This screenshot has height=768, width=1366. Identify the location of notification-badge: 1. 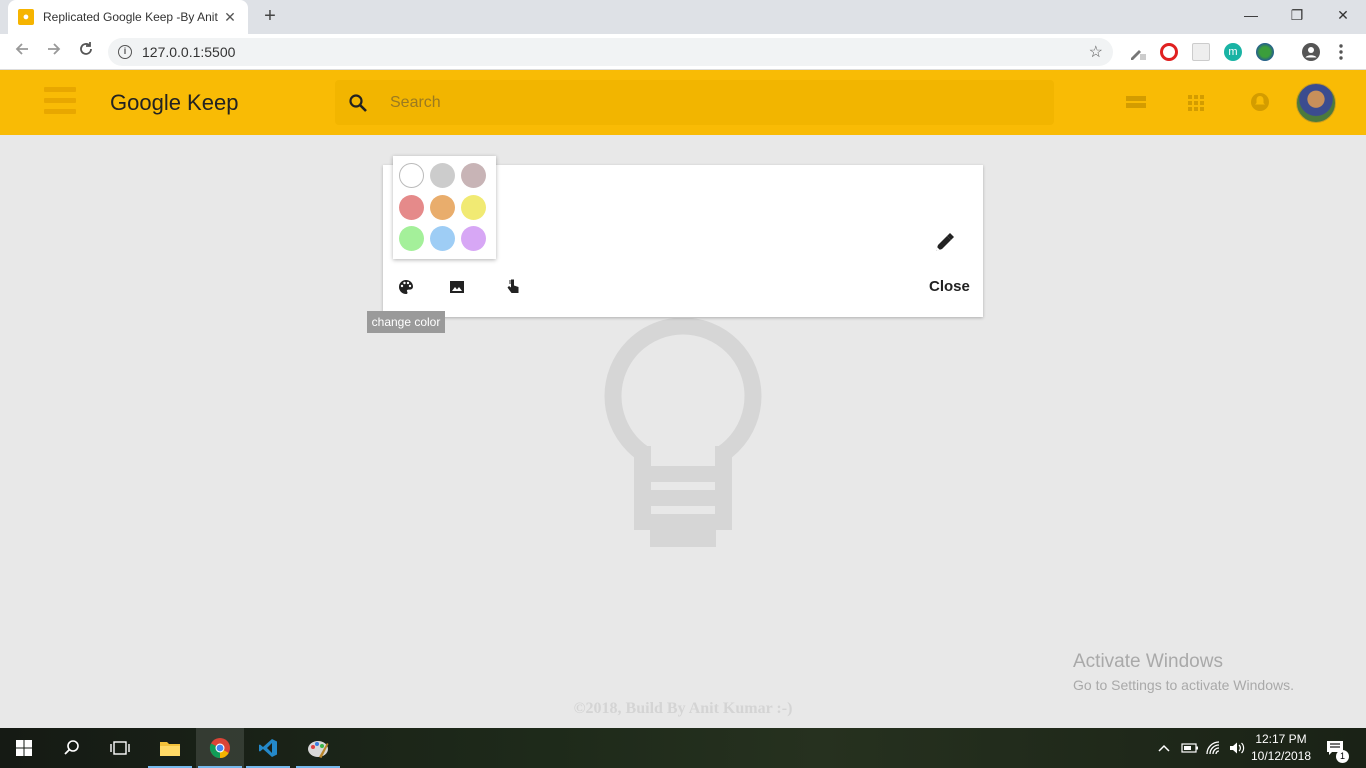
(1342, 756).